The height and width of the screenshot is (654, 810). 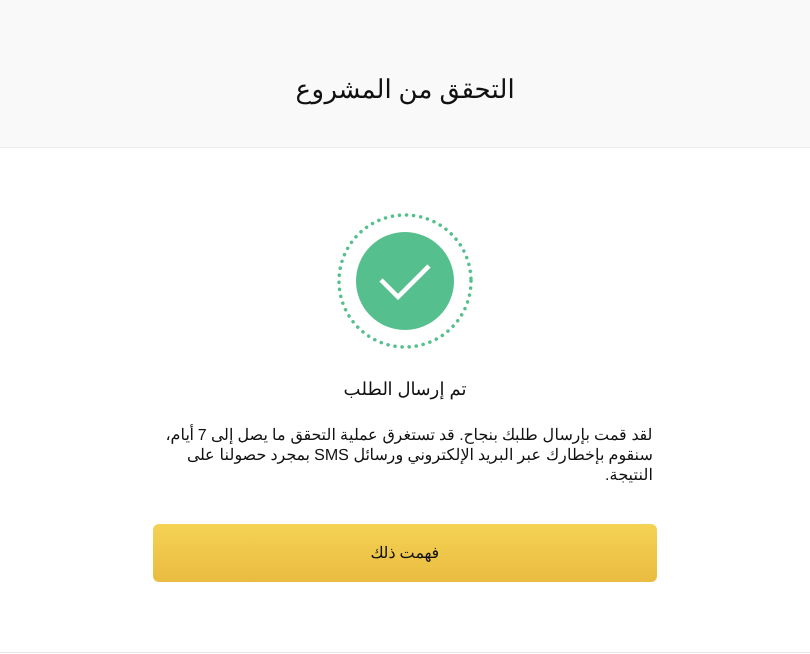 What do you see at coordinates (405, 456) in the screenshot?
I see `status-message: لقد قمت بإرسال طلبك بنجاح. قد تستغرق عملية التحقق ما يصل إلى 7 أيام، سنقوم بإخطارك عبر البريد الإلكتروني ورسائل SMS بمجرد حصولنا على النتيجة.` at bounding box center [405, 456].